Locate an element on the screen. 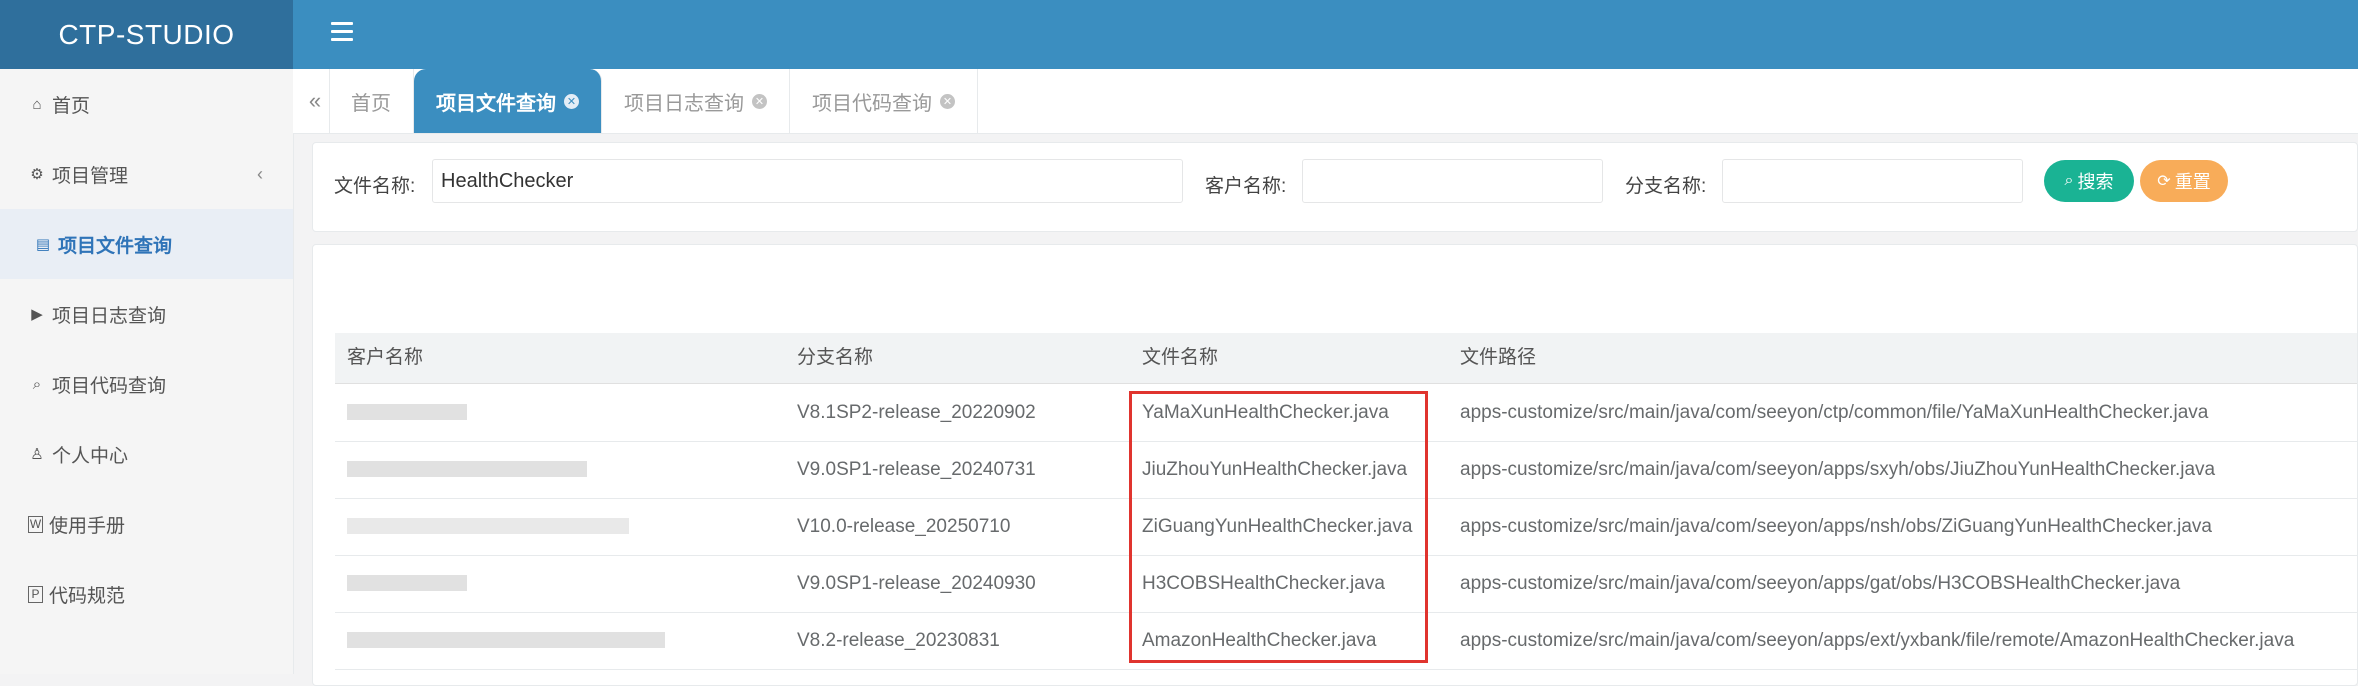  sidebar-item-code-query: ⌕ 项目代码查询 is located at coordinates (146, 384).